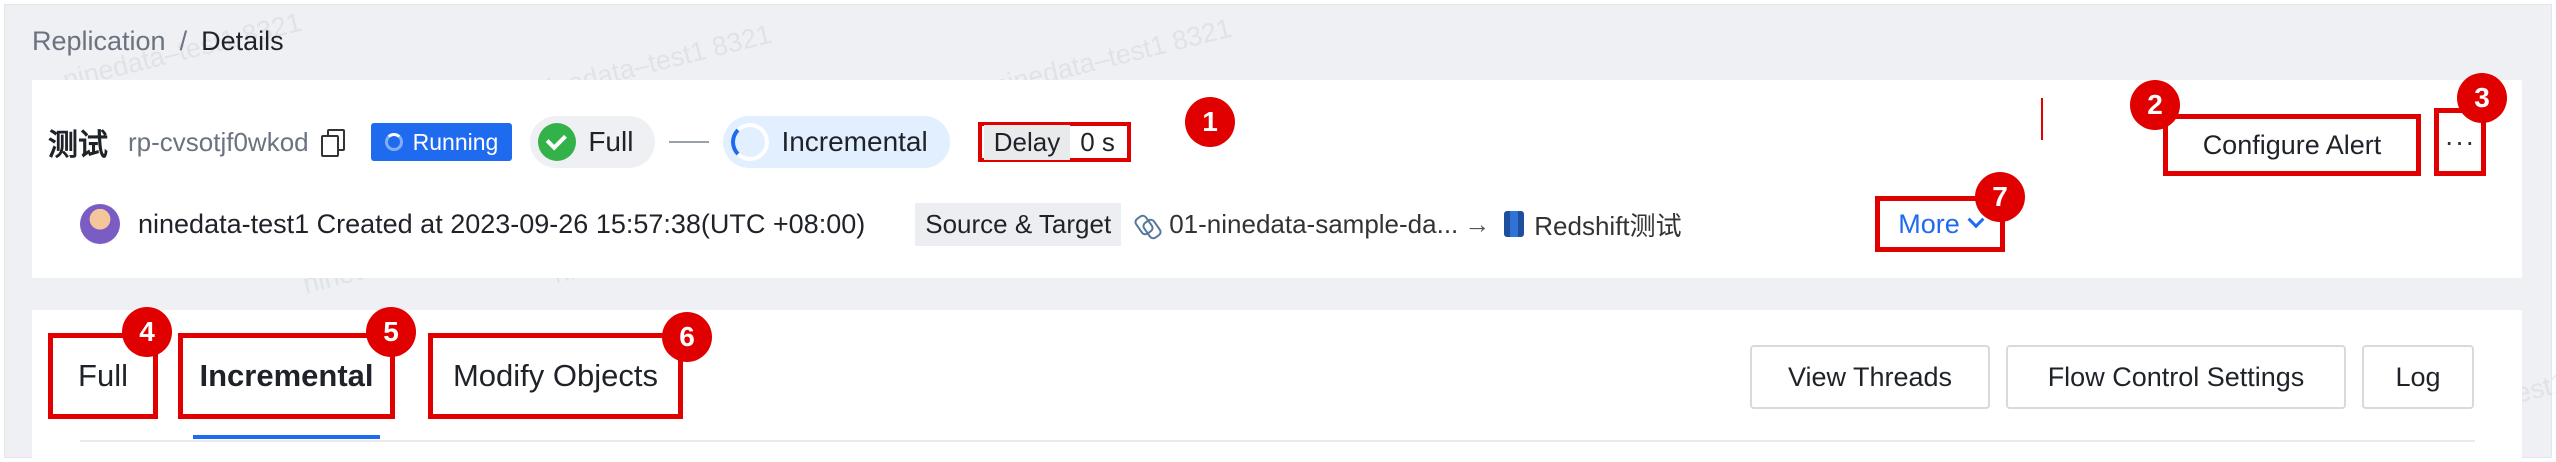 Image resolution: width=2556 pixels, height=462 pixels. I want to click on incremental-stage-pill: Incremental, so click(836, 142).